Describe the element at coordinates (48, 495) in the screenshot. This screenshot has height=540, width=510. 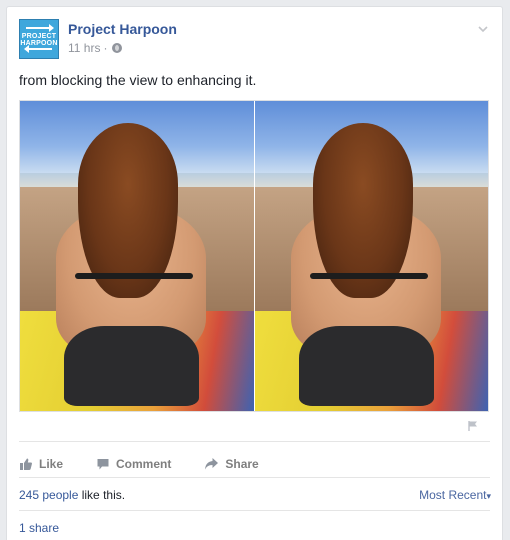
I see `likes-count-link: 245 people` at that location.